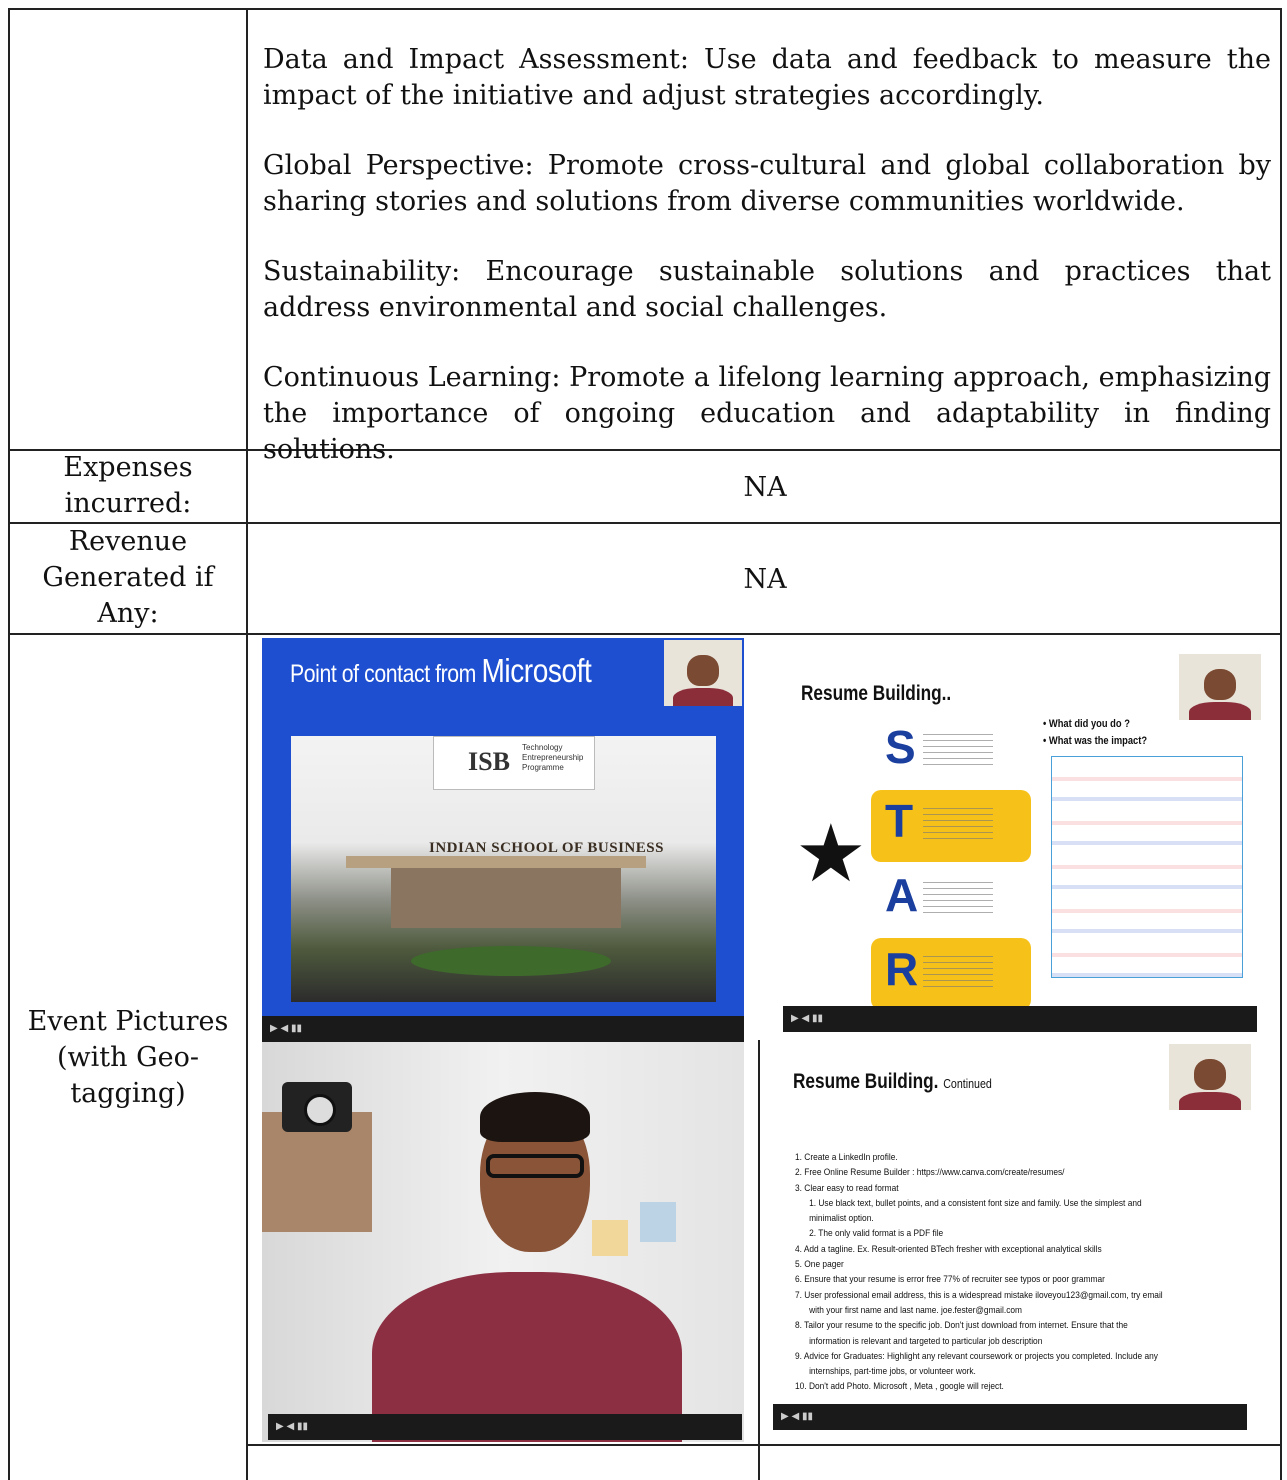  Describe the element at coordinates (1095, 741) in the screenshot. I see `bullet-item: • What was the impact?` at that location.